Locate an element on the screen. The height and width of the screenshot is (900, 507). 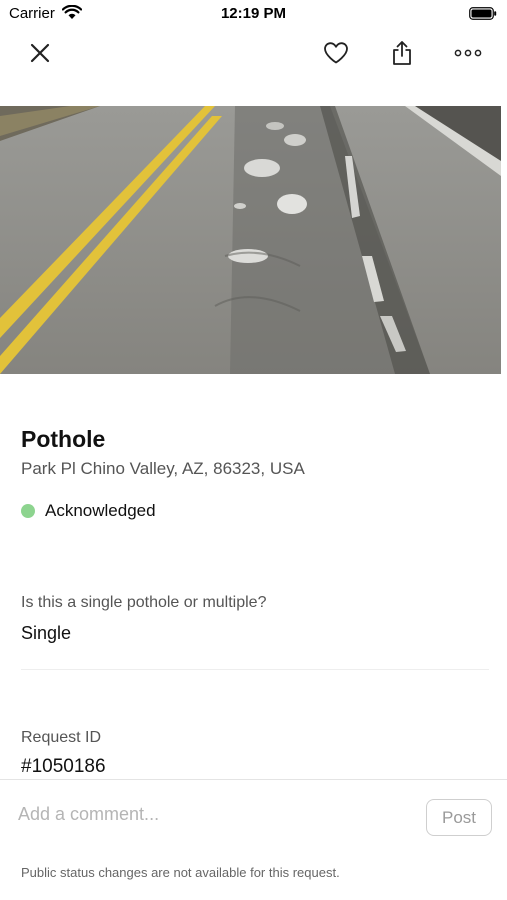
share-button is located at coordinates (402, 53).